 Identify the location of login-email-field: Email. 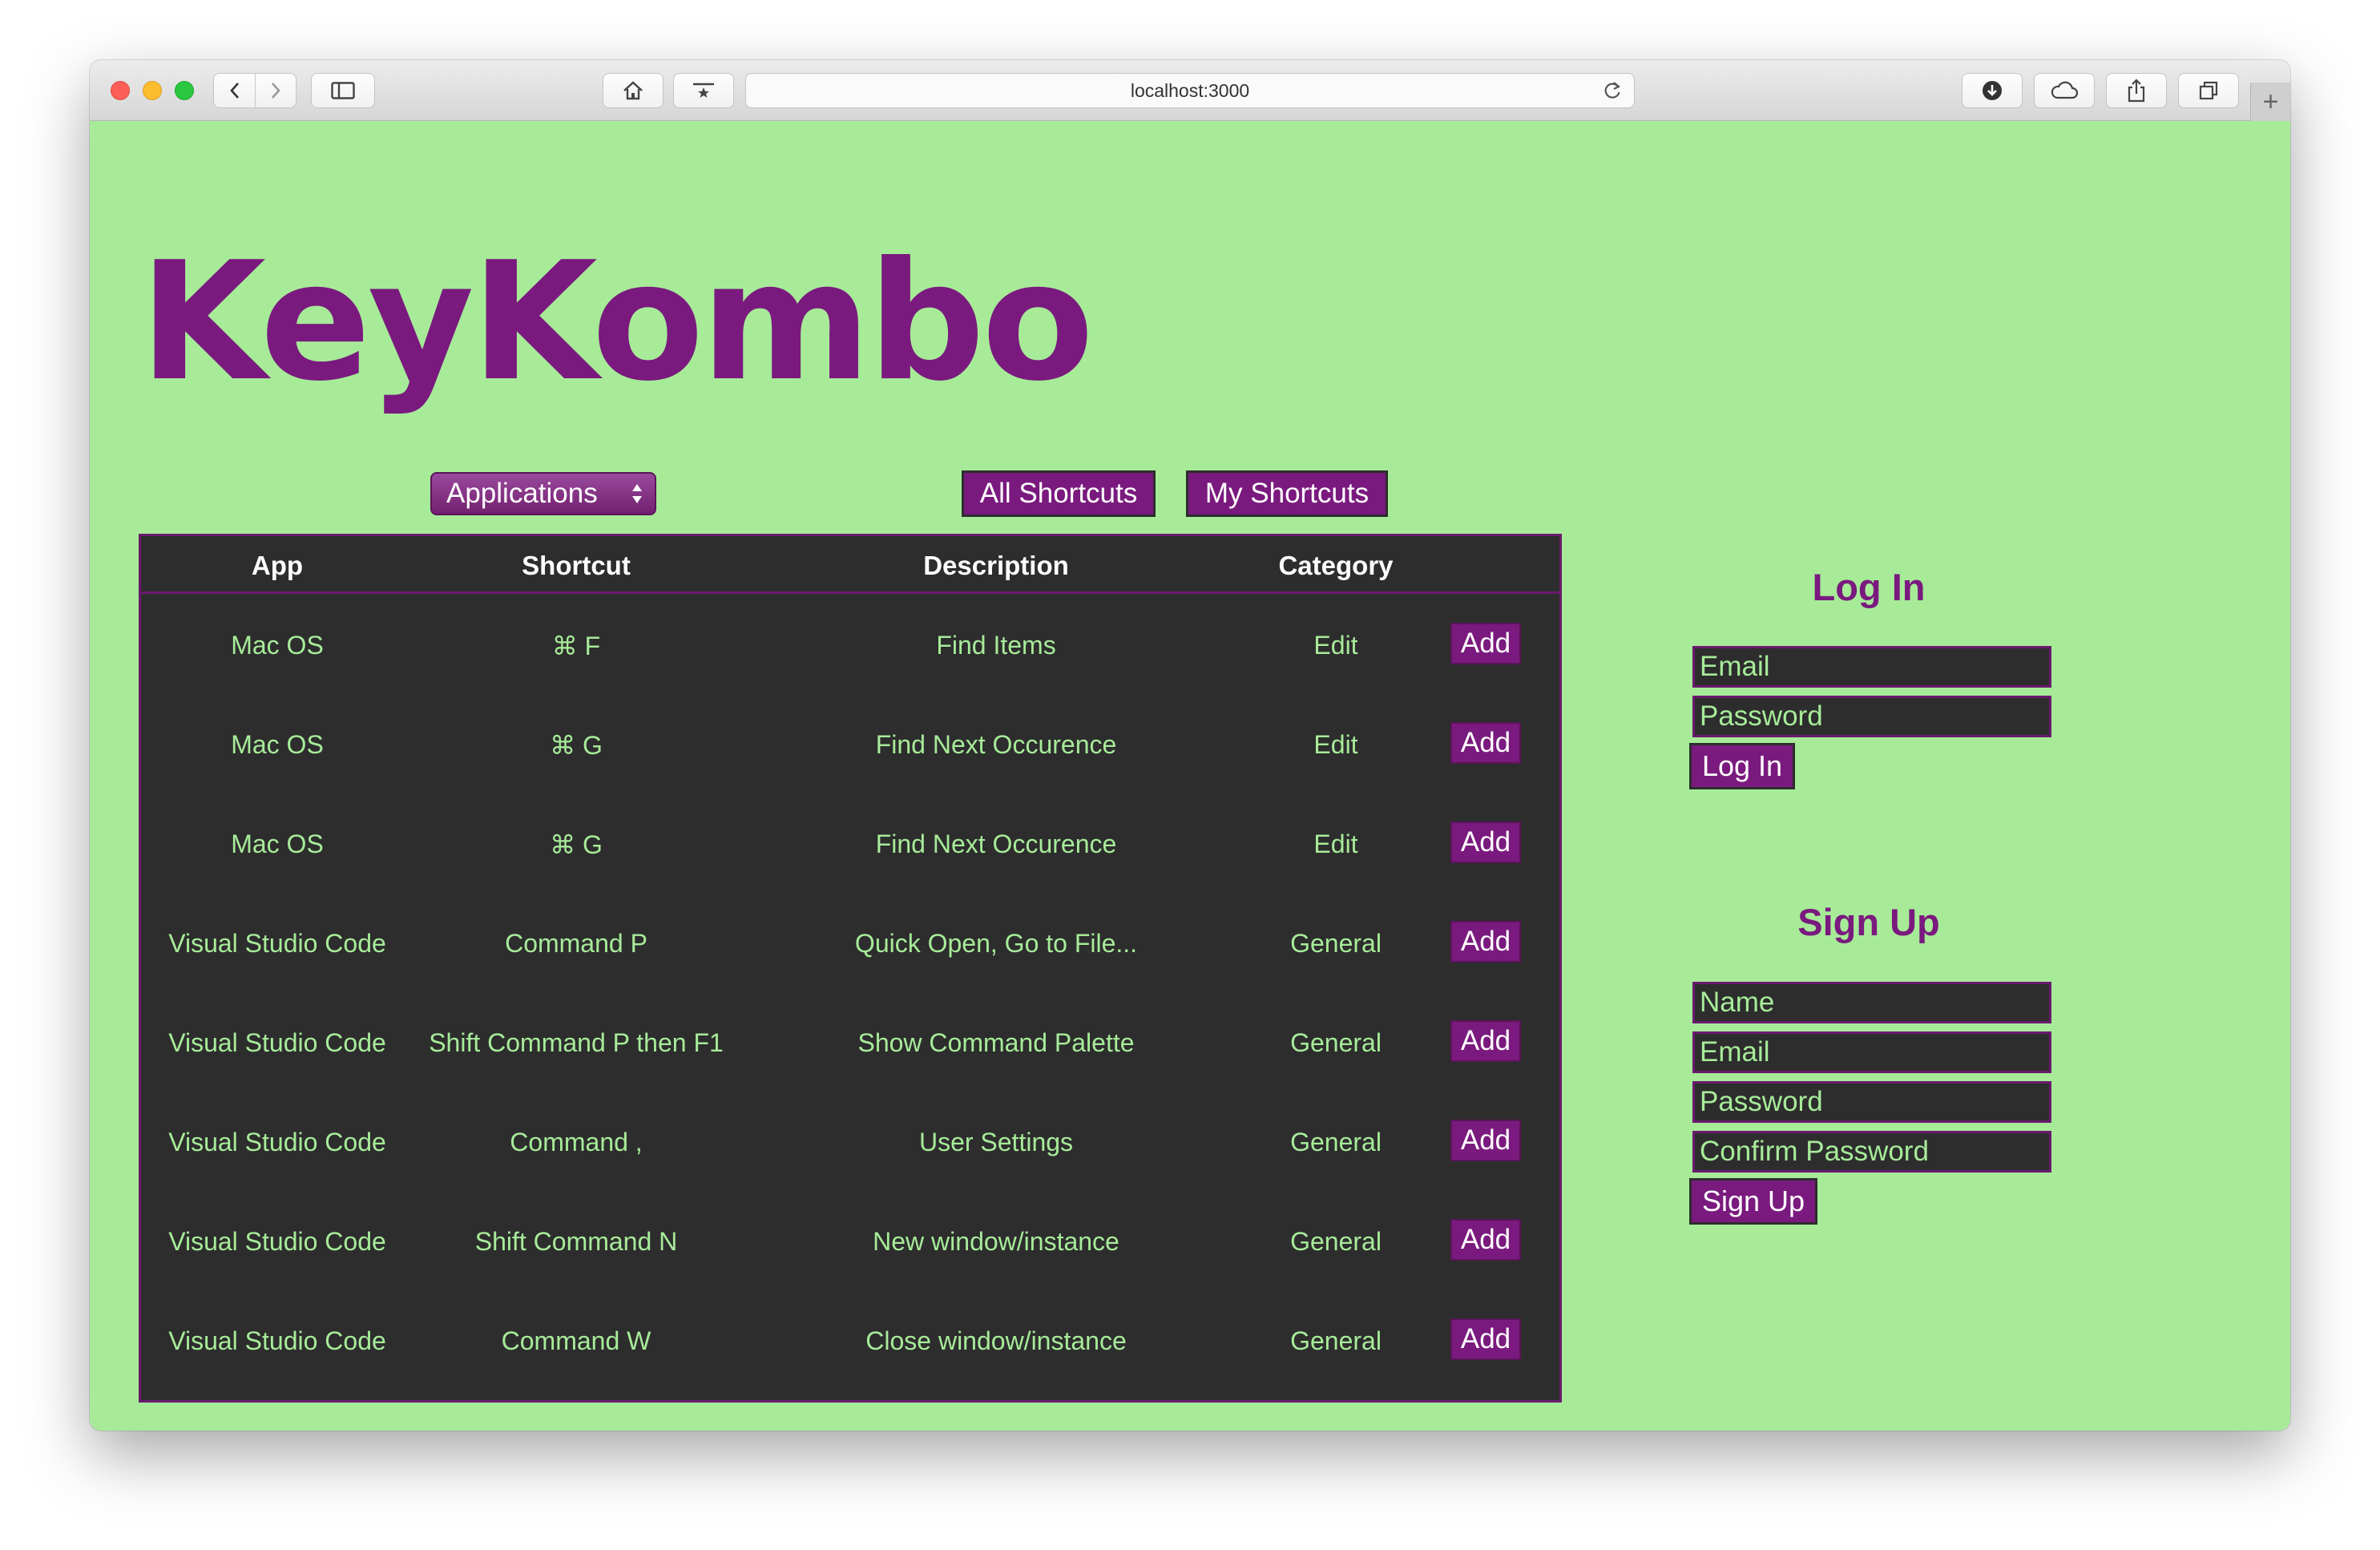
(1871, 667).